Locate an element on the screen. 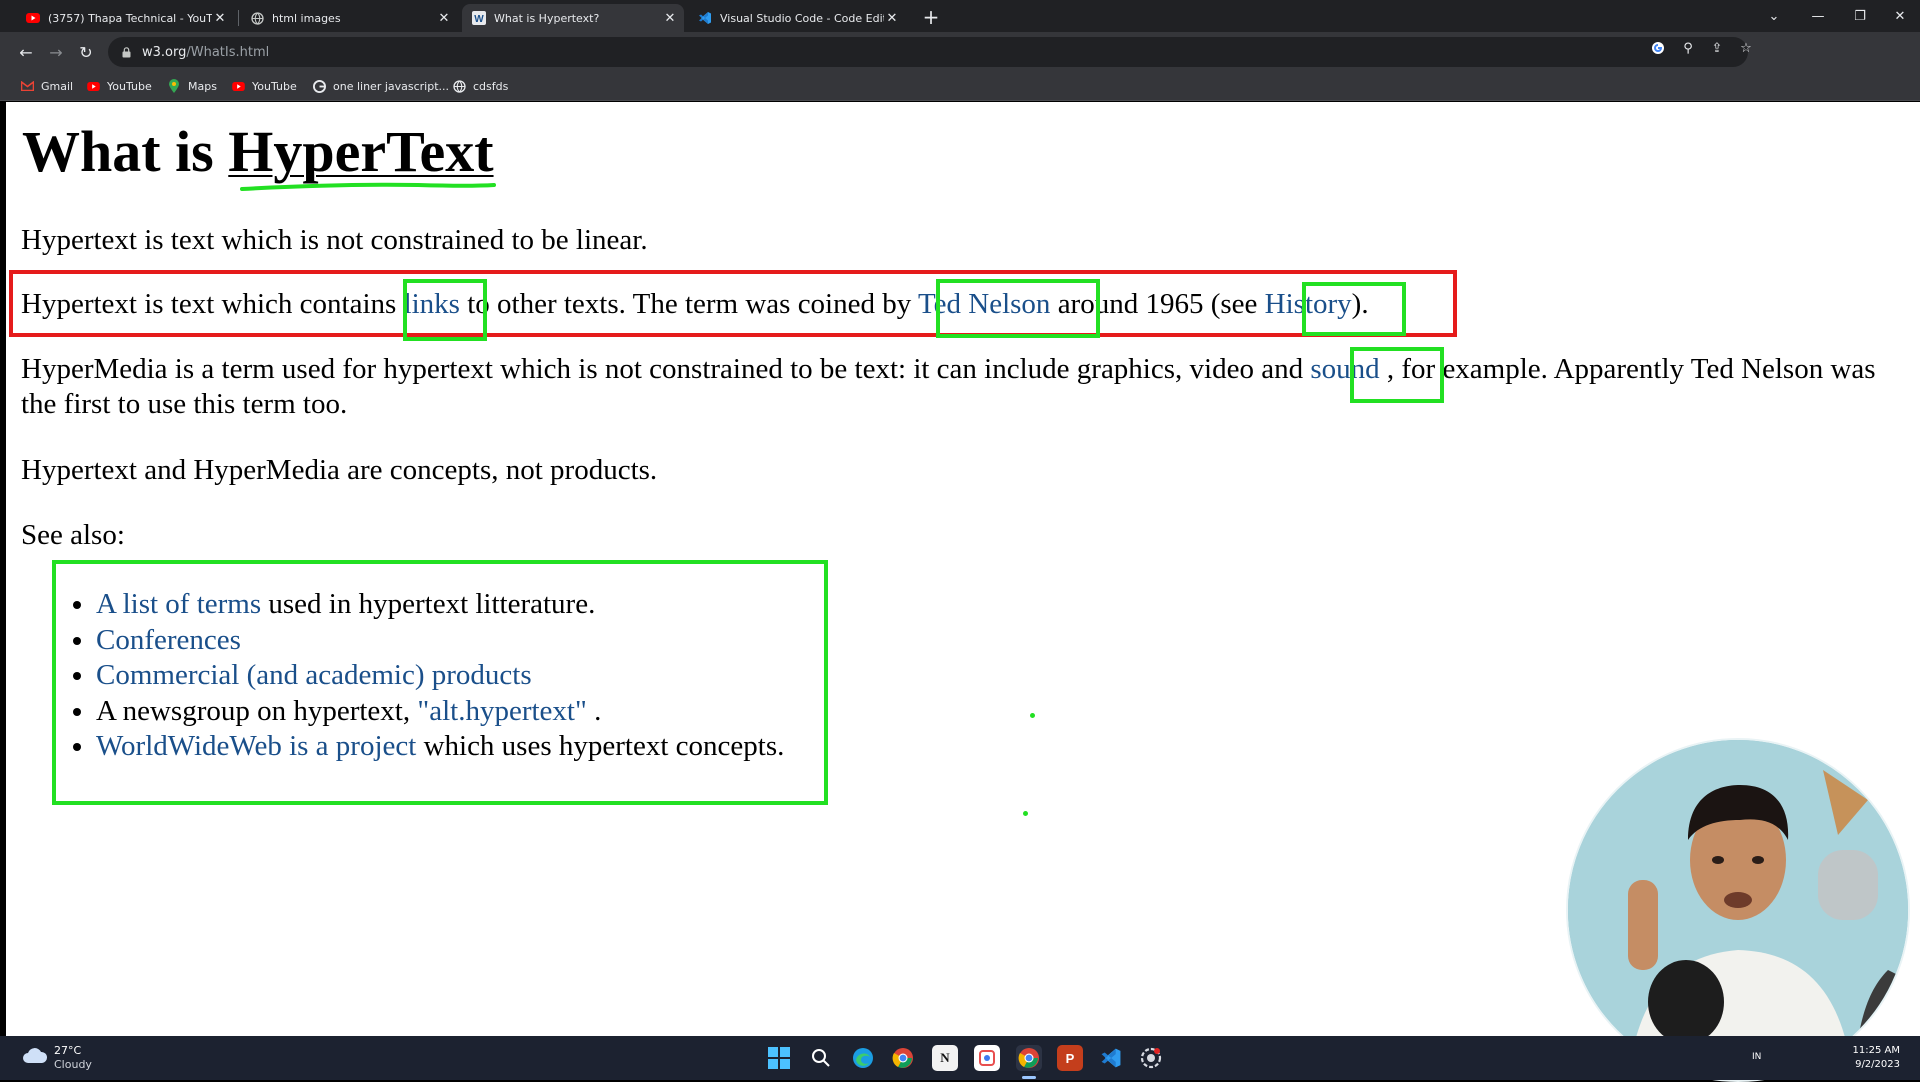 The height and width of the screenshot is (1082, 1920). browser-toolbar: ← → ↻ w3.org/WhatIs.html ⚲ ⇪ ☆ ✦ ⤓ ◧ ⋮ is located at coordinates (960, 62).